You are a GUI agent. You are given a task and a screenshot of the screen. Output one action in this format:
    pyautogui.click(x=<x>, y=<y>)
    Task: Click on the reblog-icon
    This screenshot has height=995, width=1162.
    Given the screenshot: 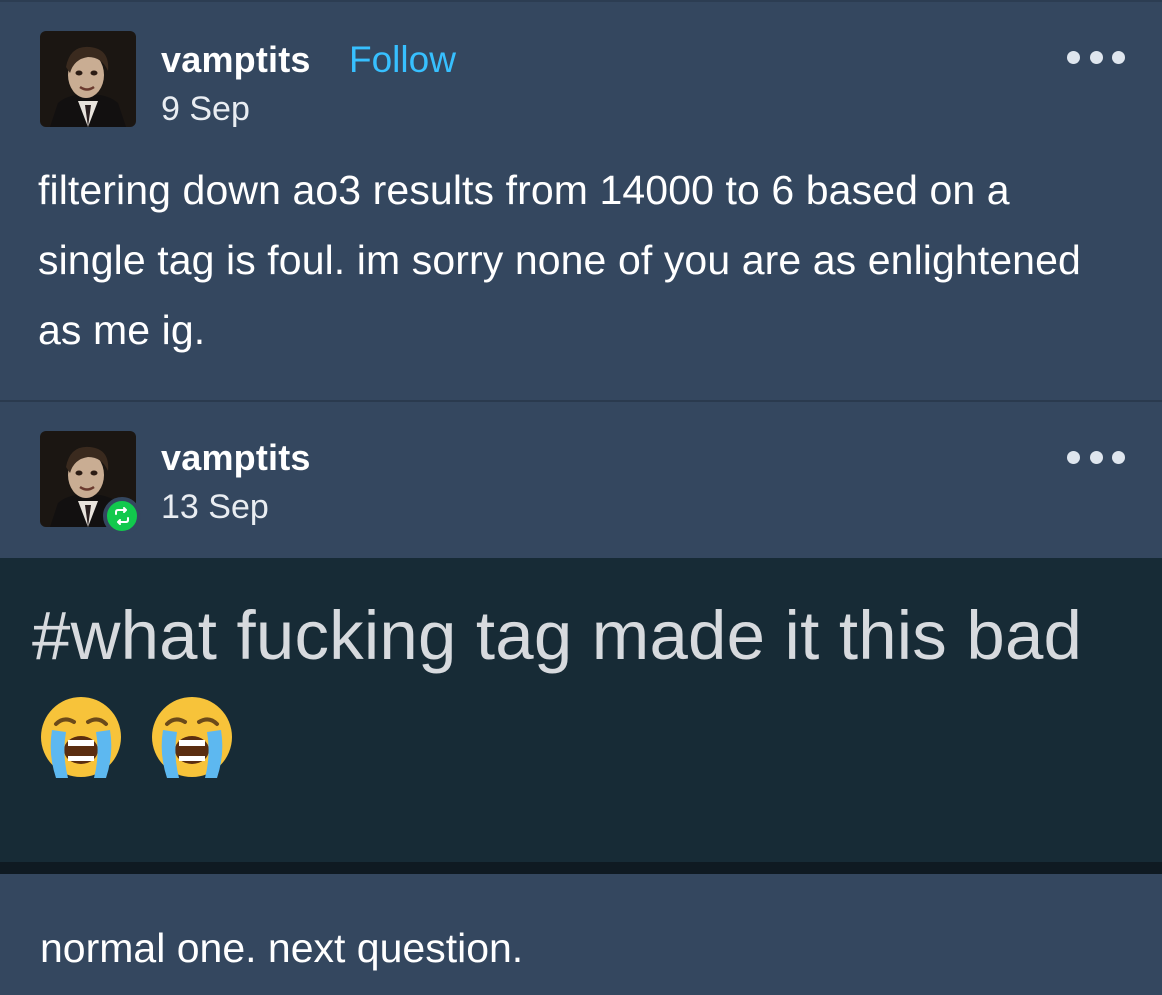 What is the action you would take?
    pyautogui.click(x=122, y=516)
    